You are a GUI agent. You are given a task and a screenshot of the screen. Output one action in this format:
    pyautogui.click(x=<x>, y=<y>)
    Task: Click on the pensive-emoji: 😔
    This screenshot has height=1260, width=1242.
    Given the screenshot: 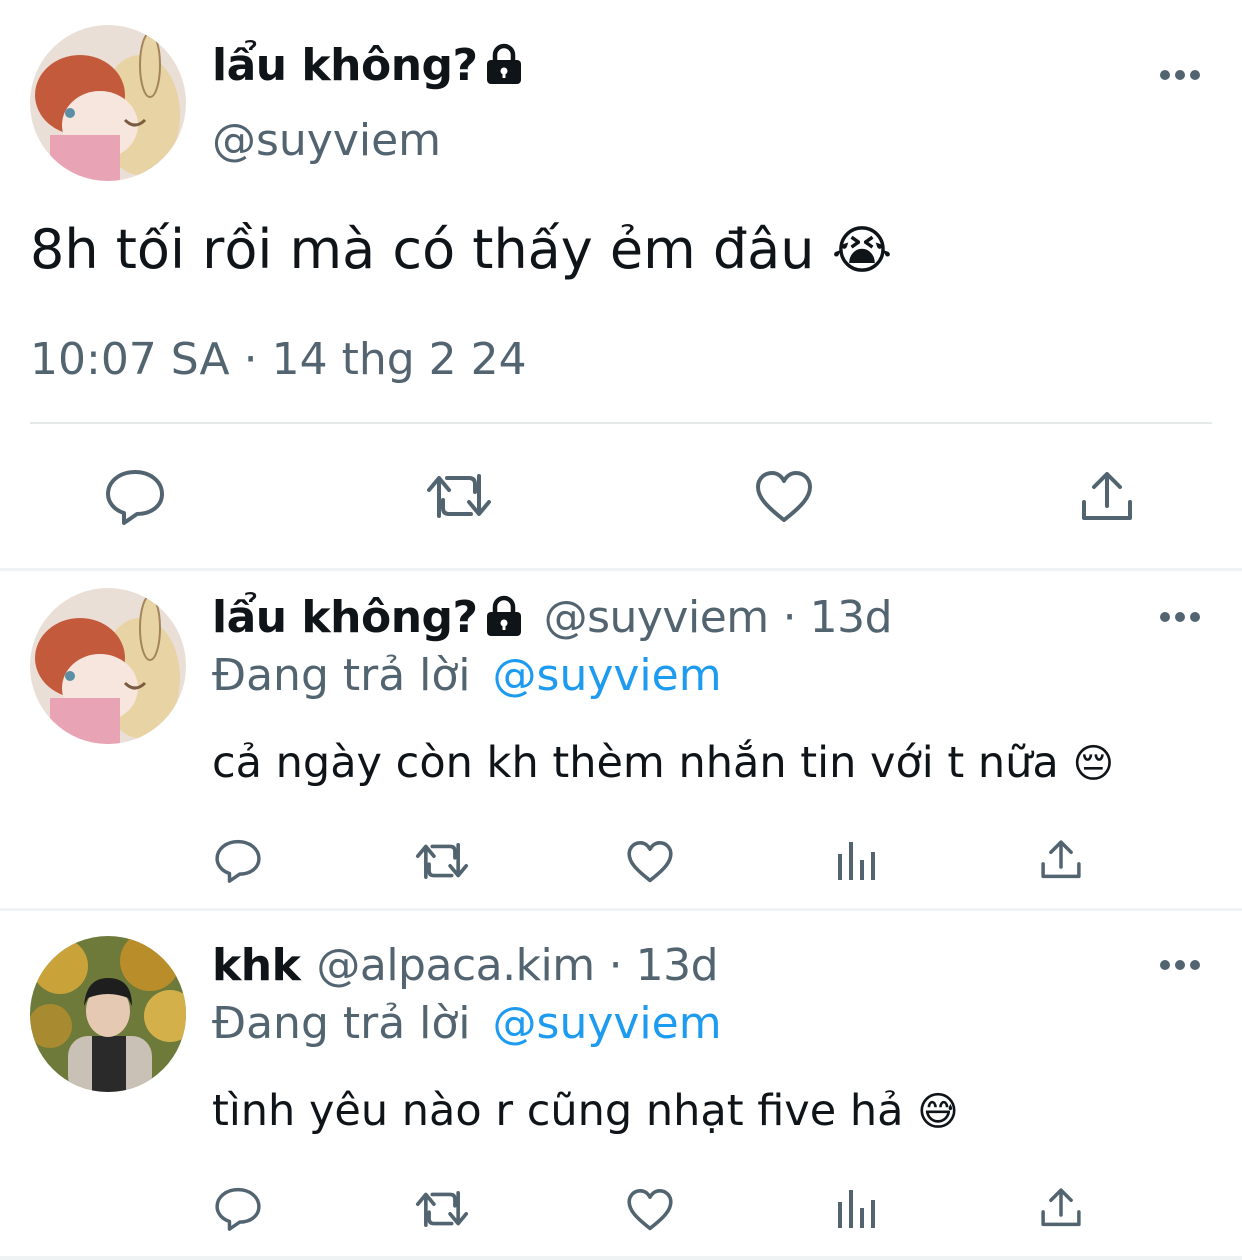 What is the action you would take?
    pyautogui.click(x=1093, y=764)
    